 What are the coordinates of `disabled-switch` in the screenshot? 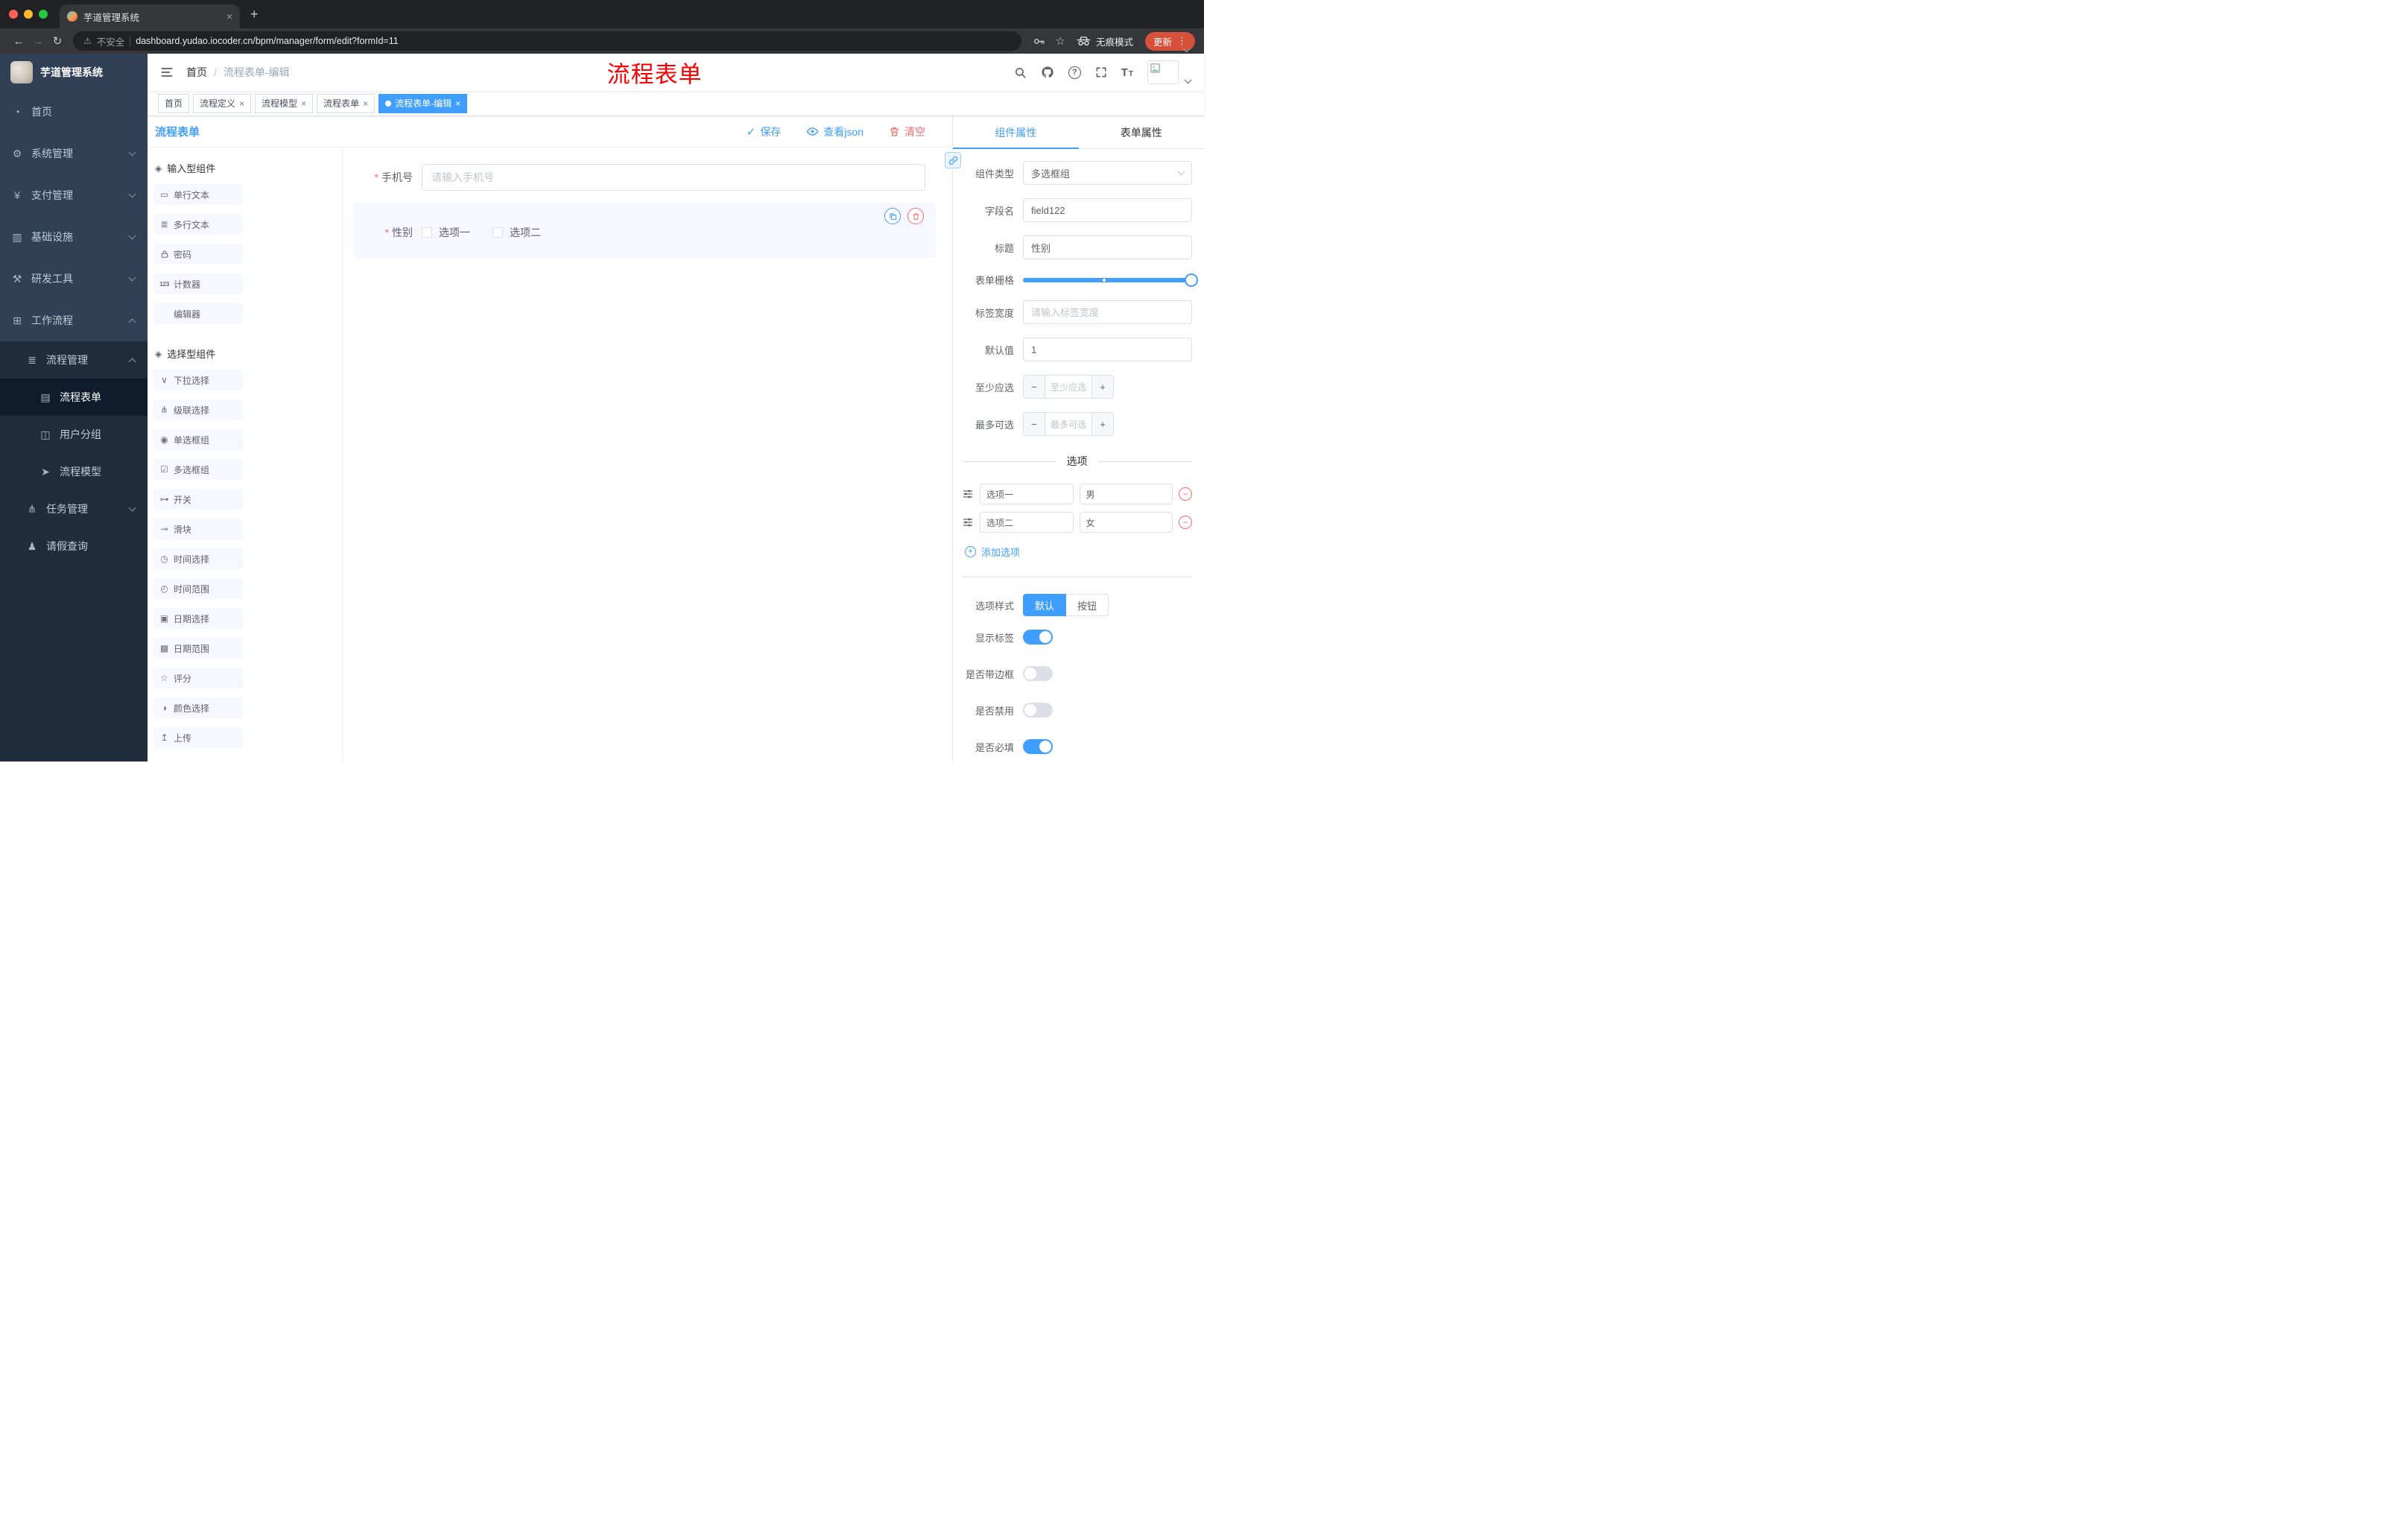 It's located at (1038, 711).